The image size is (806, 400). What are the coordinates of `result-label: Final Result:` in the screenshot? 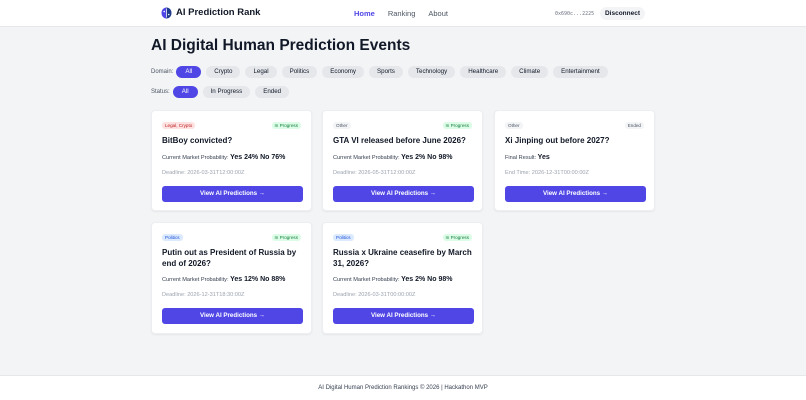 It's located at (521, 158).